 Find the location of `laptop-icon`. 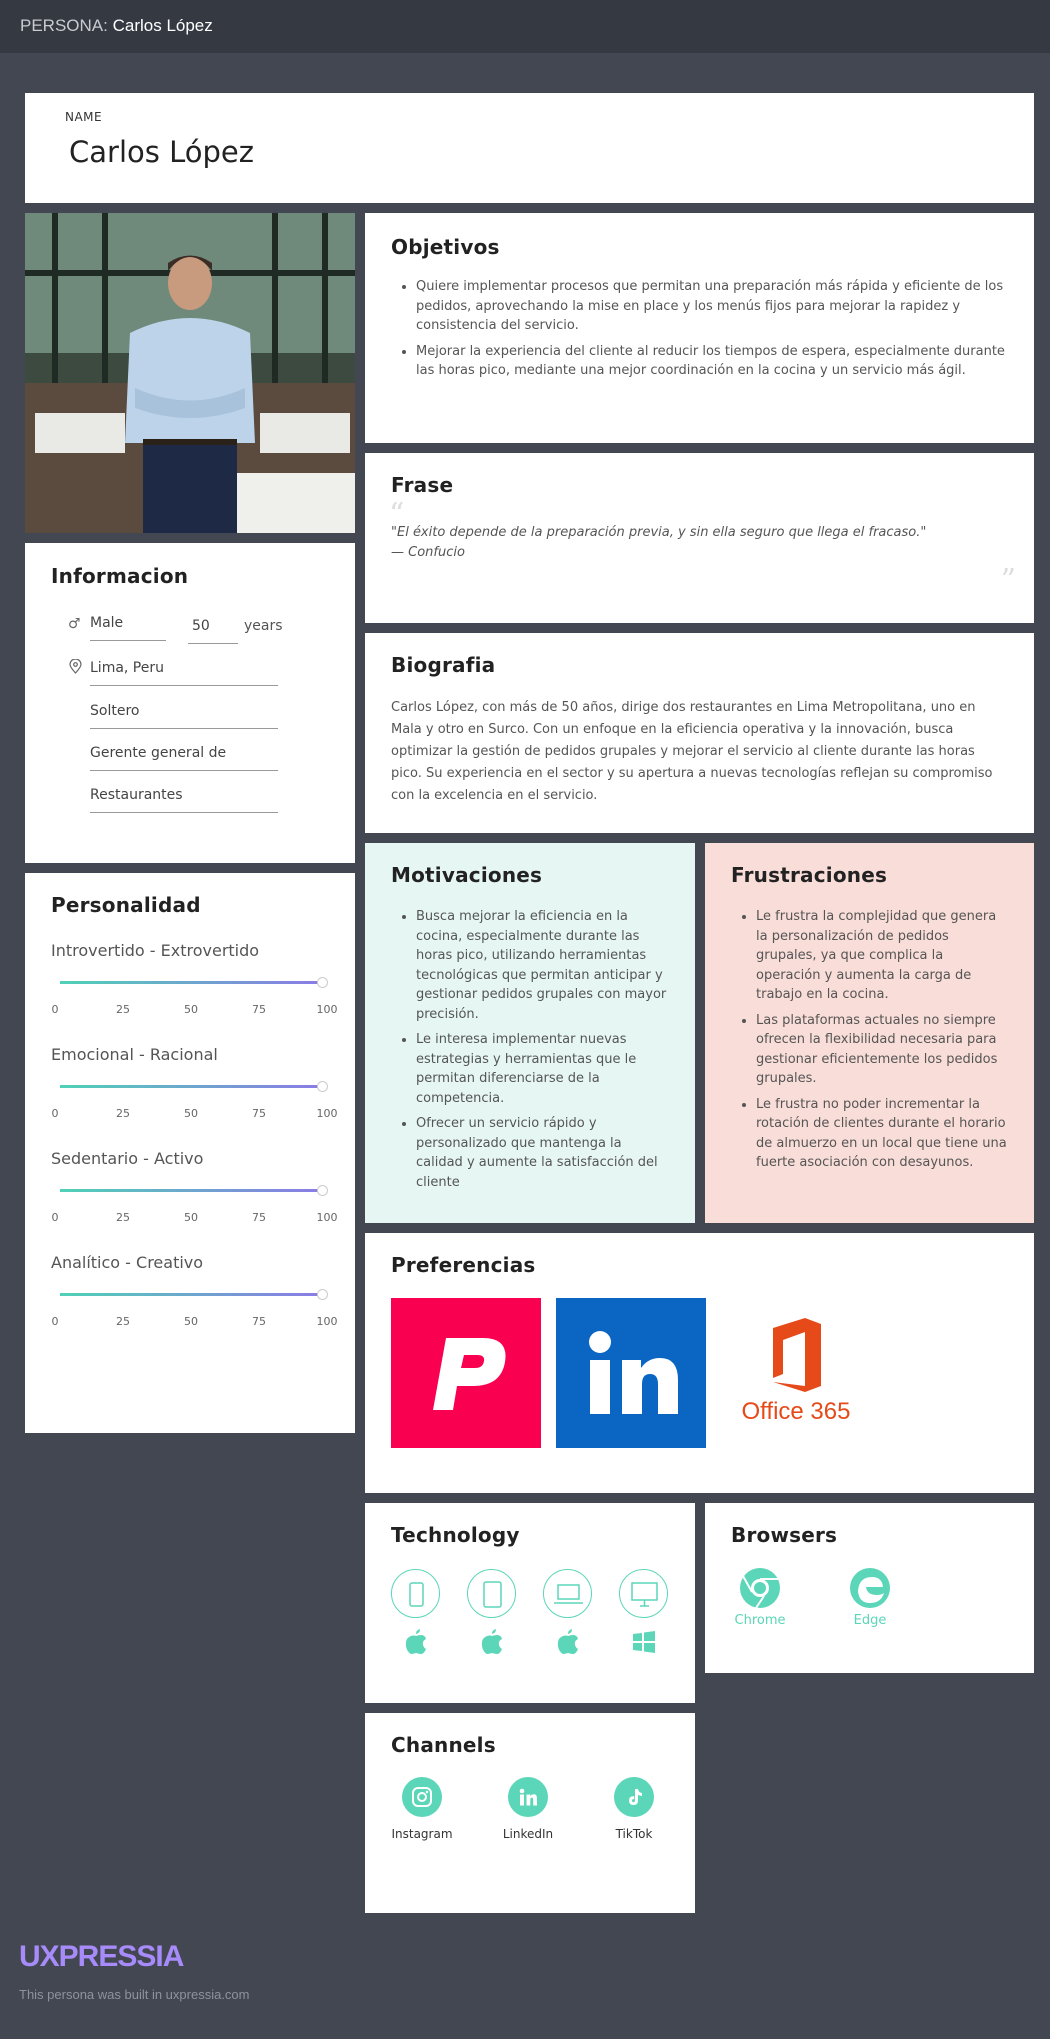

laptop-icon is located at coordinates (568, 1594).